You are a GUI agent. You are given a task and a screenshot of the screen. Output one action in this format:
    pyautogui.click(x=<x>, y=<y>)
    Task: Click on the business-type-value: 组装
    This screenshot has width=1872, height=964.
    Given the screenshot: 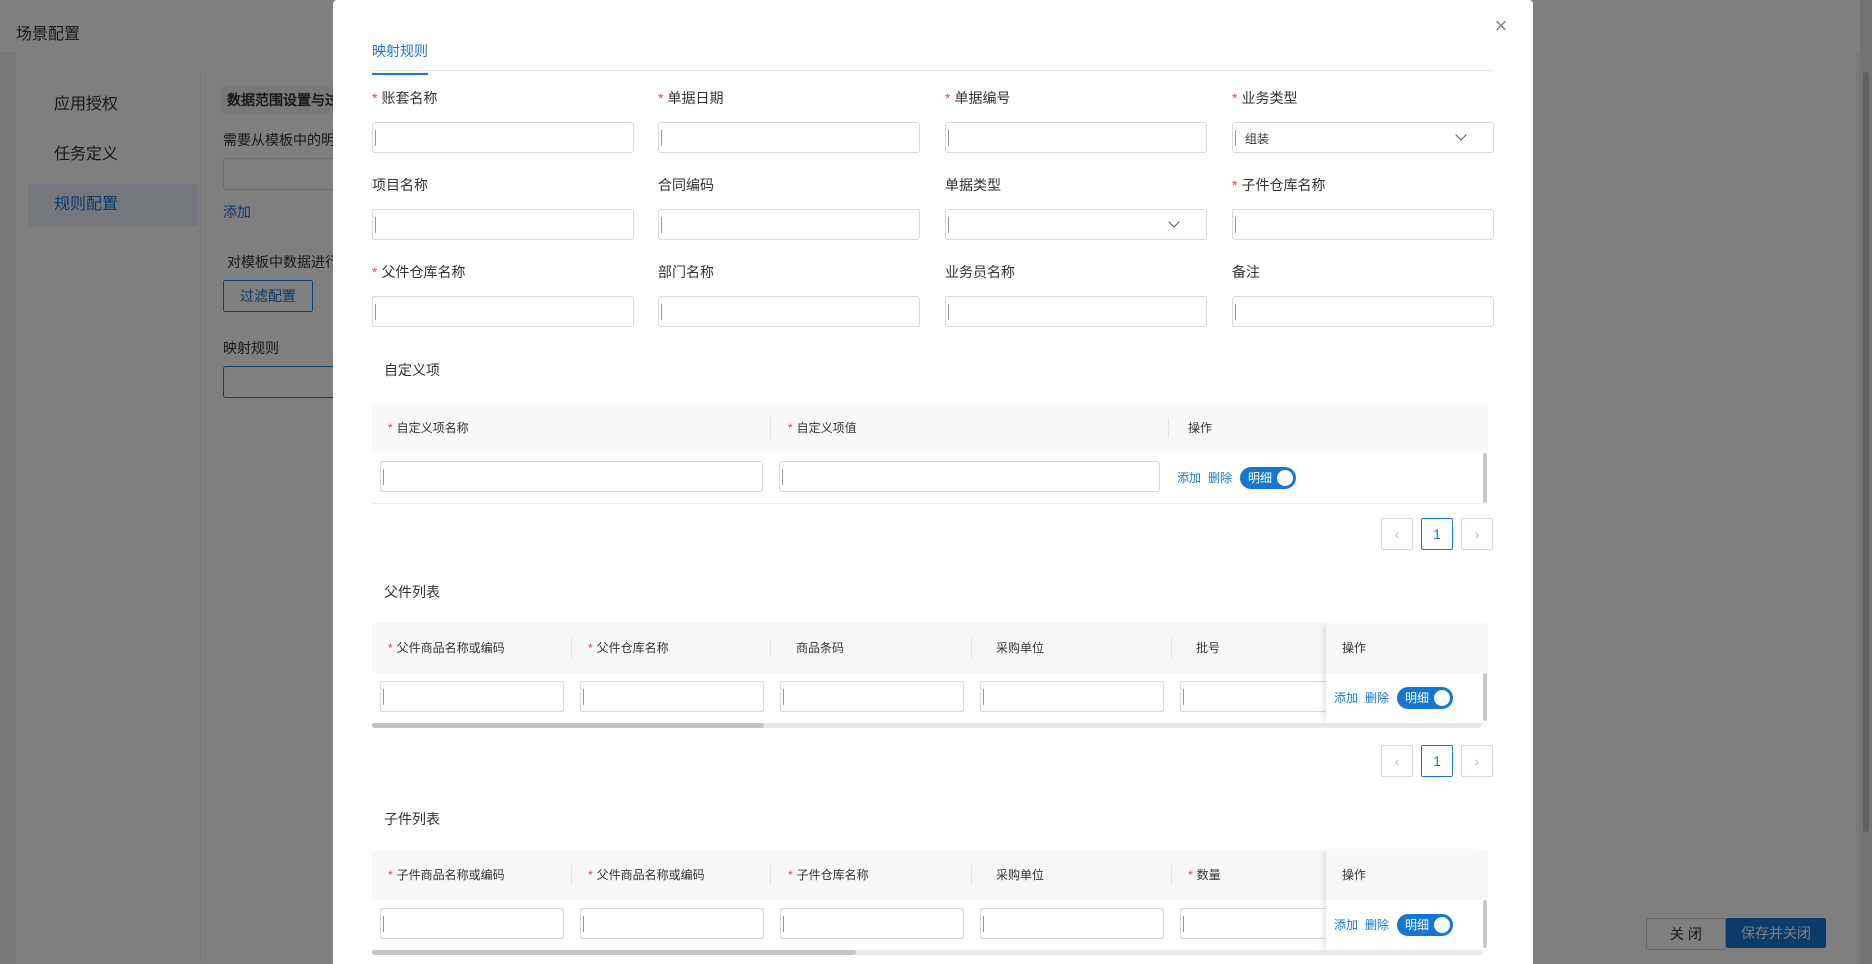 What is the action you would take?
    pyautogui.click(x=1257, y=139)
    